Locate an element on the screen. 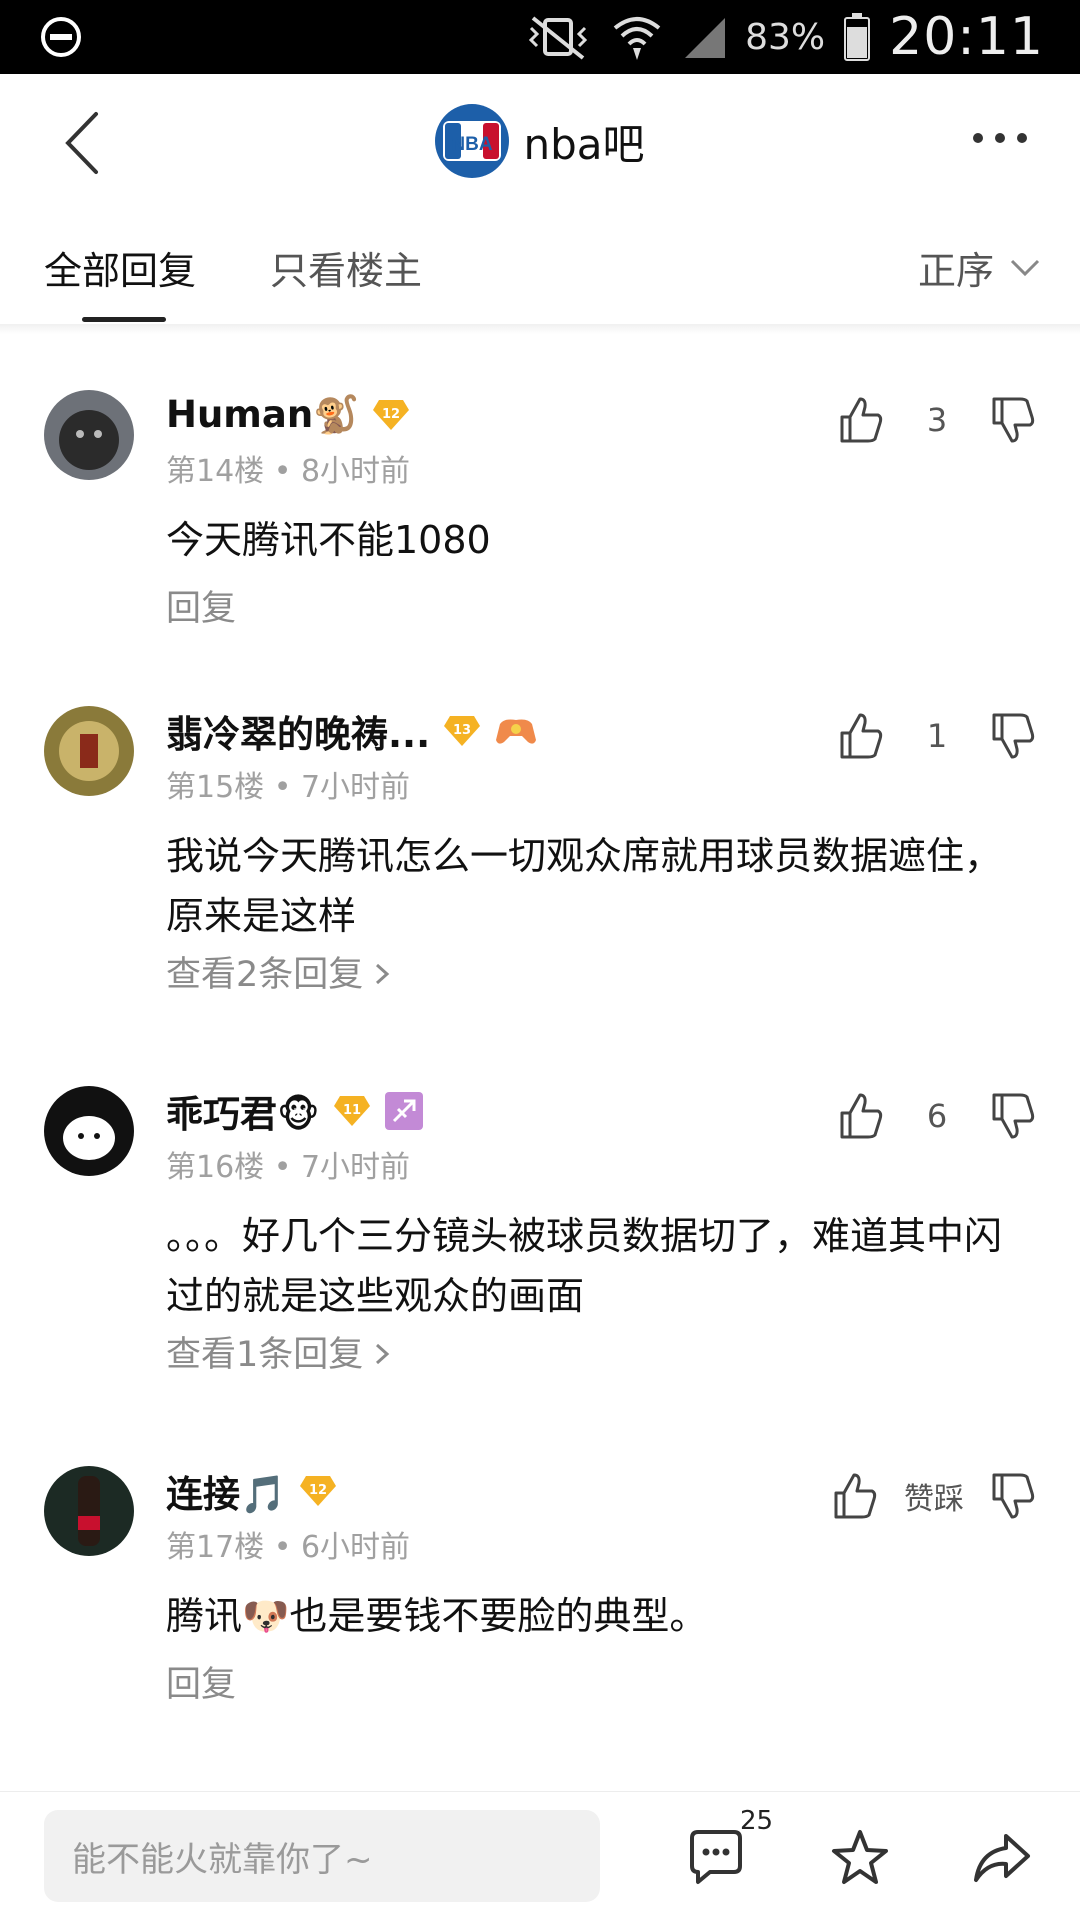 The height and width of the screenshot is (1920, 1080). star-favorite-icon is located at coordinates (860, 1858).